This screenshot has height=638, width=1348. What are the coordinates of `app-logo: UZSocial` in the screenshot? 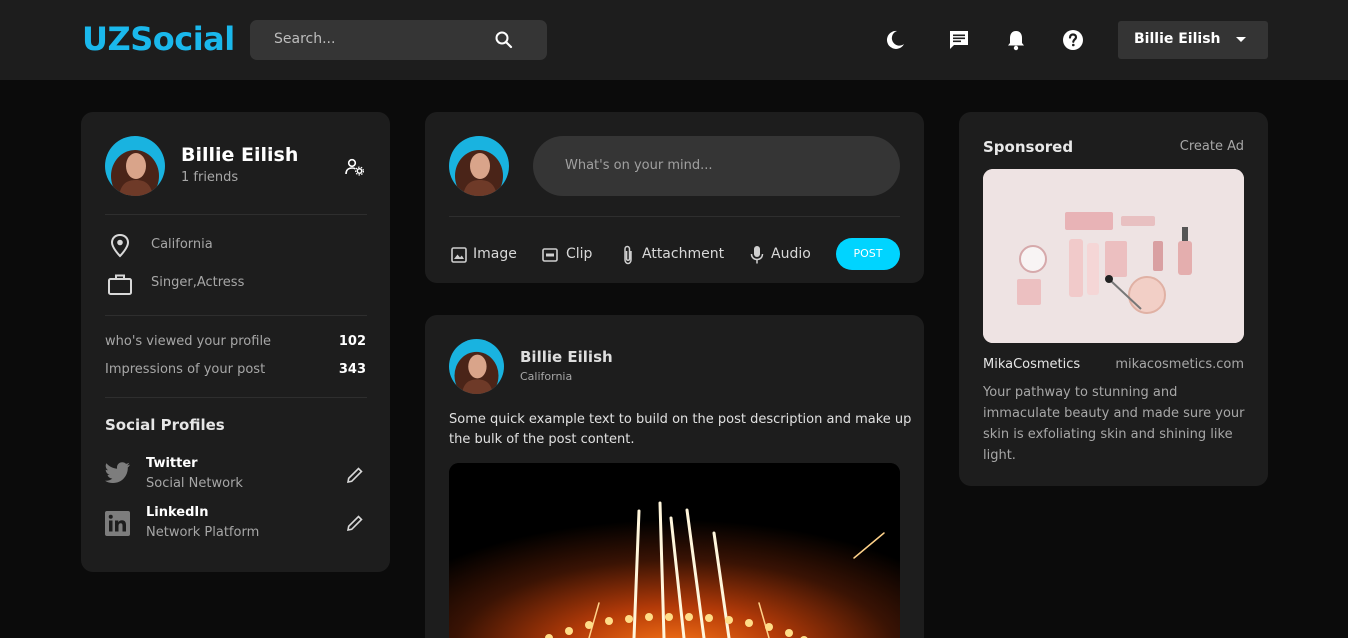 It's located at (158, 39).